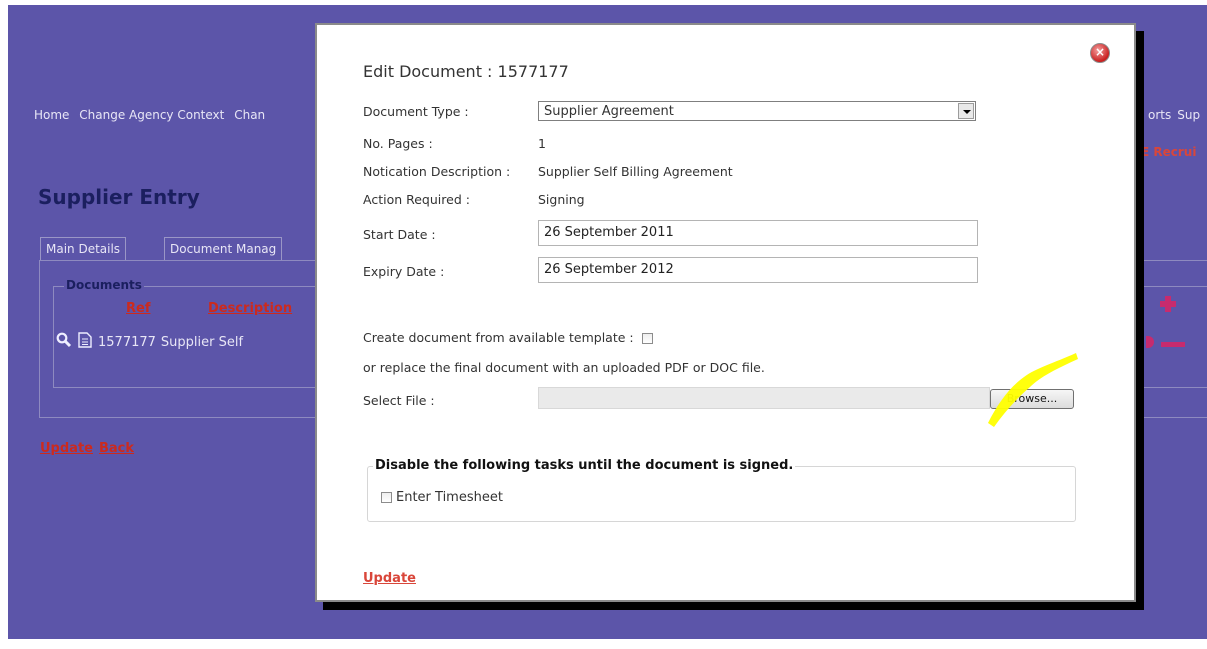 The width and height of the screenshot is (1207, 649). What do you see at coordinates (1159, 115) in the screenshot?
I see `nav-reports-partial: orts` at bounding box center [1159, 115].